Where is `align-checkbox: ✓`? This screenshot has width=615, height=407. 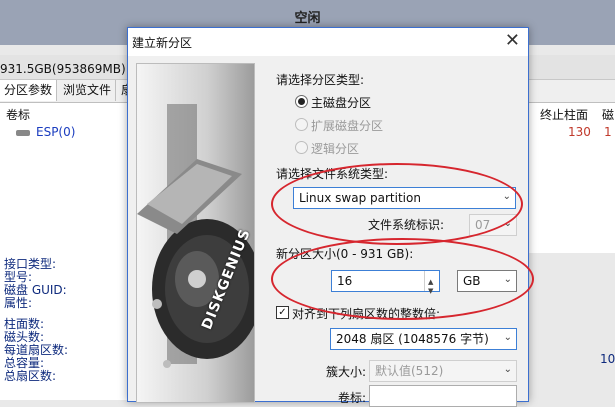
align-checkbox: ✓ is located at coordinates (282, 312).